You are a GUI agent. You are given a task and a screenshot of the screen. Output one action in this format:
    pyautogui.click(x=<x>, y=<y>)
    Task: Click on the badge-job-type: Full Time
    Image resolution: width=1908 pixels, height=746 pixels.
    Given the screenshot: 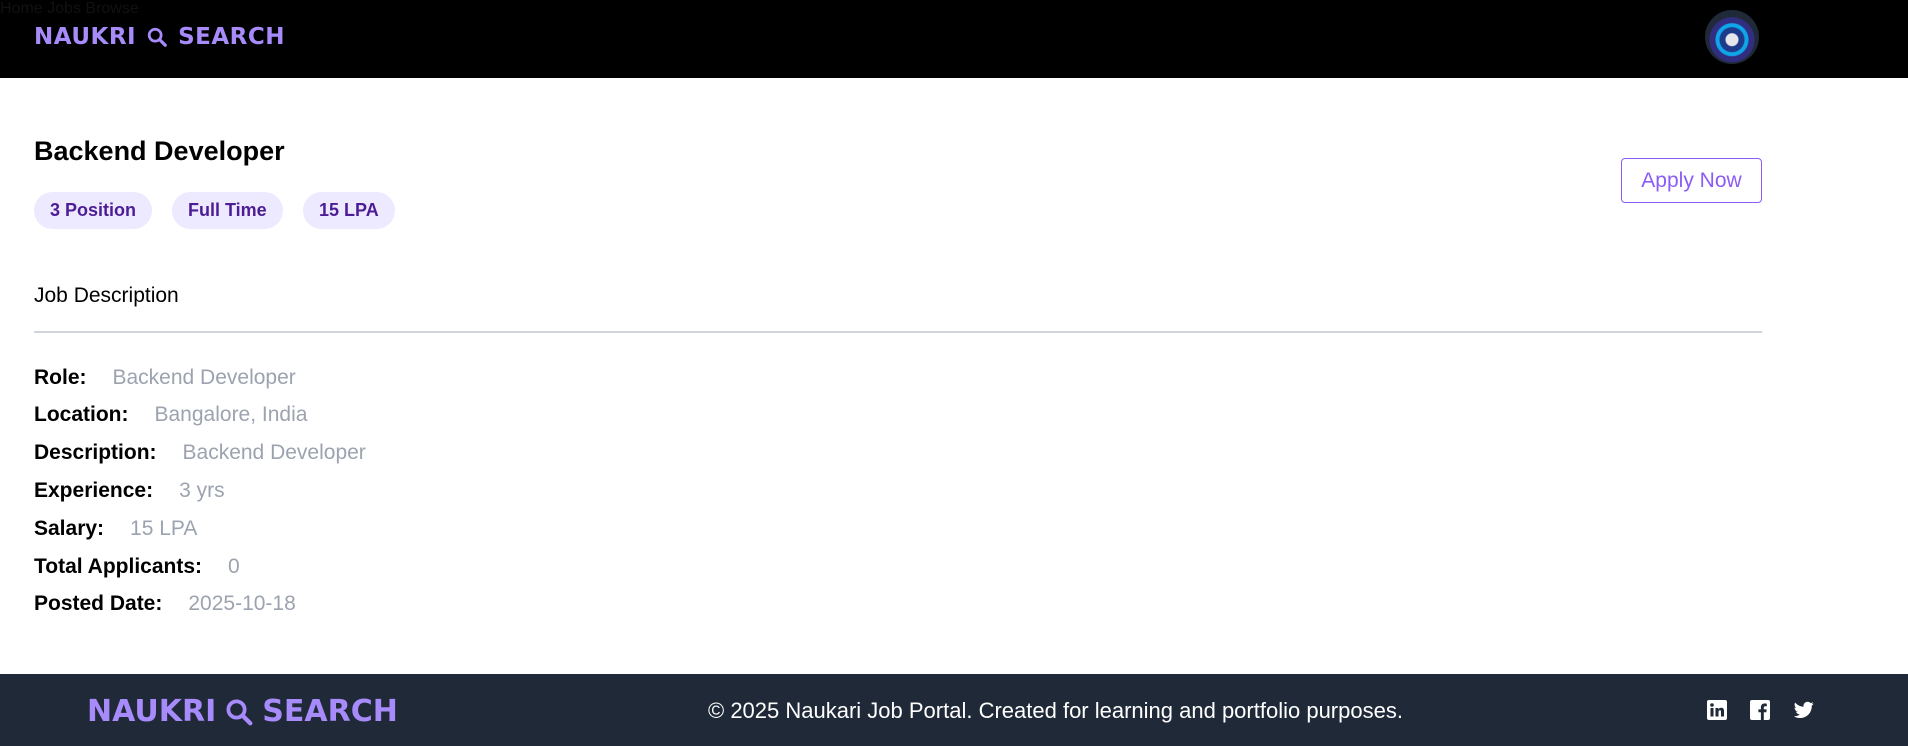 What is the action you would take?
    pyautogui.click(x=227, y=210)
    